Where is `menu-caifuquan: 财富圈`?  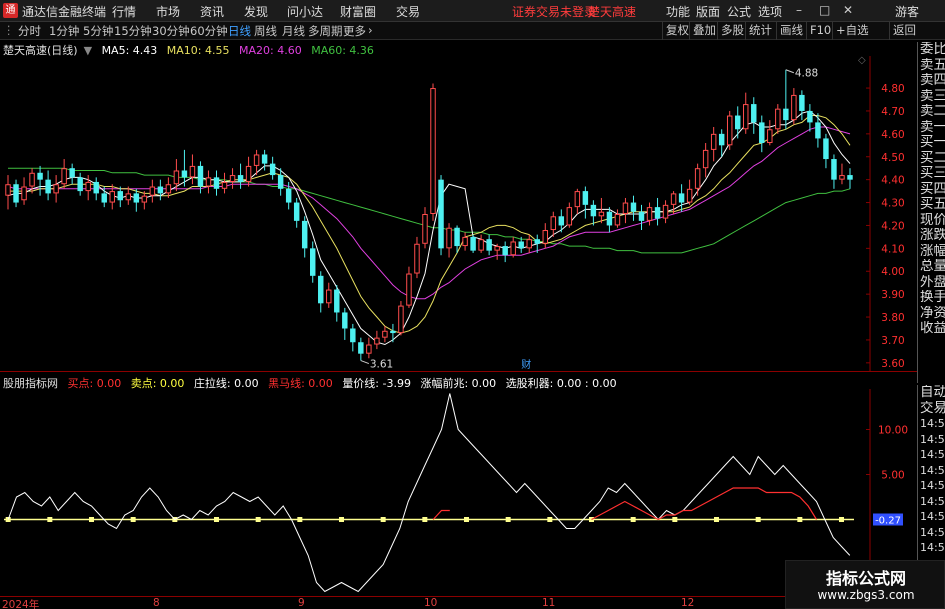 menu-caifuquan: 财富圈 is located at coordinates (358, 11).